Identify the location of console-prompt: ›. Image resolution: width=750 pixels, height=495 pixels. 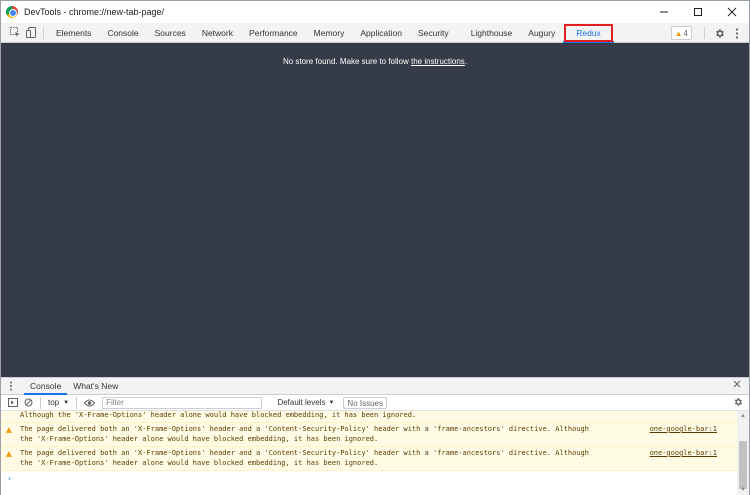
(369, 478).